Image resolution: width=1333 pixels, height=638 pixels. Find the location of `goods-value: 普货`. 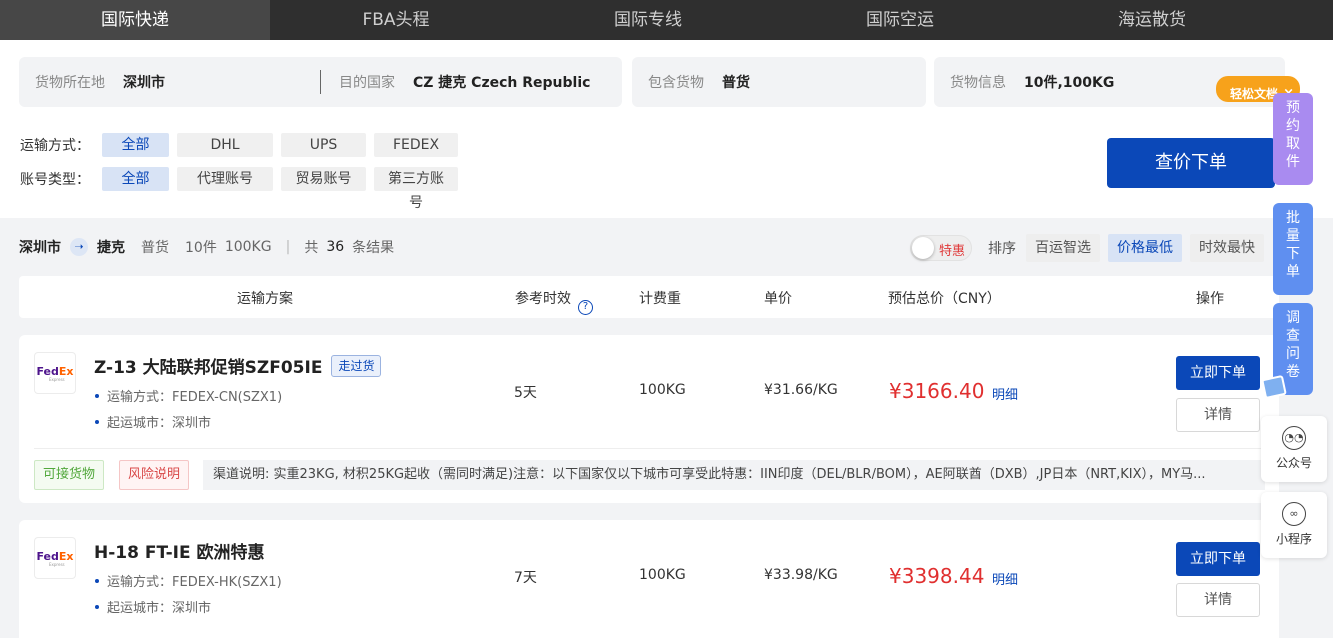

goods-value: 普货 is located at coordinates (736, 82).